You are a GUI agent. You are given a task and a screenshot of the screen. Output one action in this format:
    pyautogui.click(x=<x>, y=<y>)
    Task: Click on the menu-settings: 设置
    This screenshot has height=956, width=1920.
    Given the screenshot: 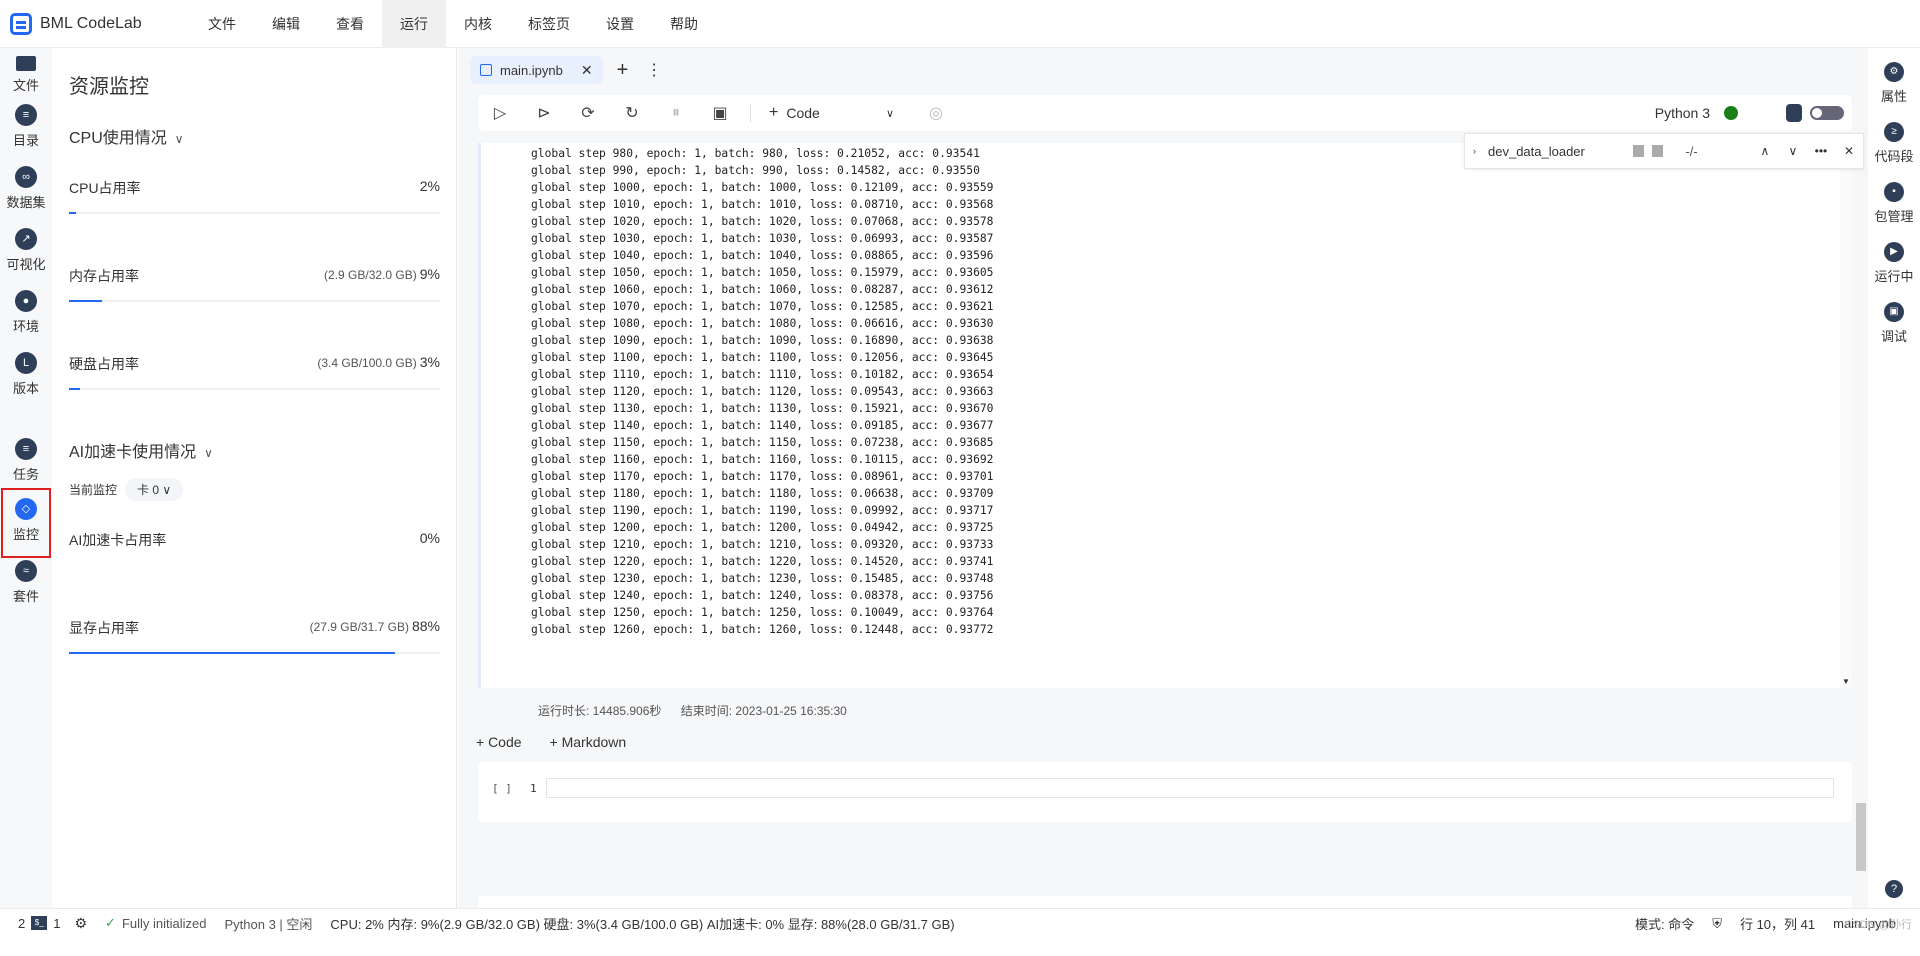 What is the action you would take?
    pyautogui.click(x=620, y=24)
    